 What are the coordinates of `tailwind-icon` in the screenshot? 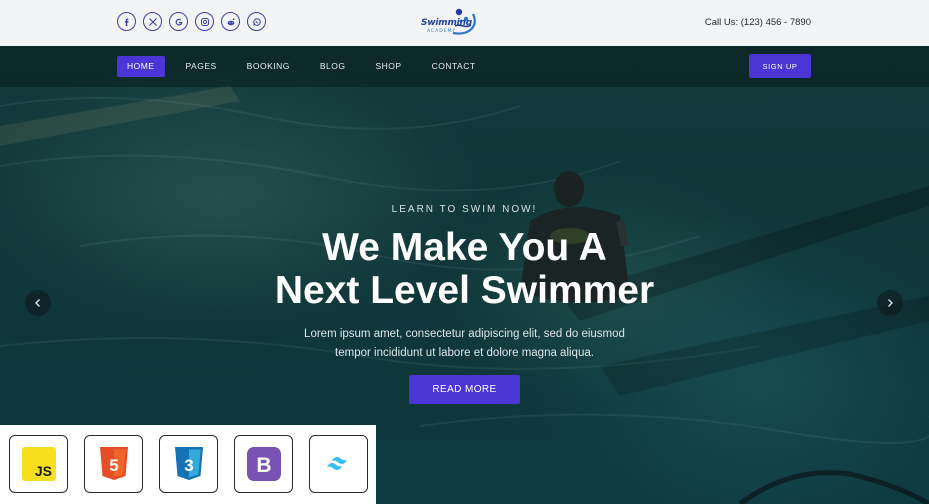 It's located at (336, 463).